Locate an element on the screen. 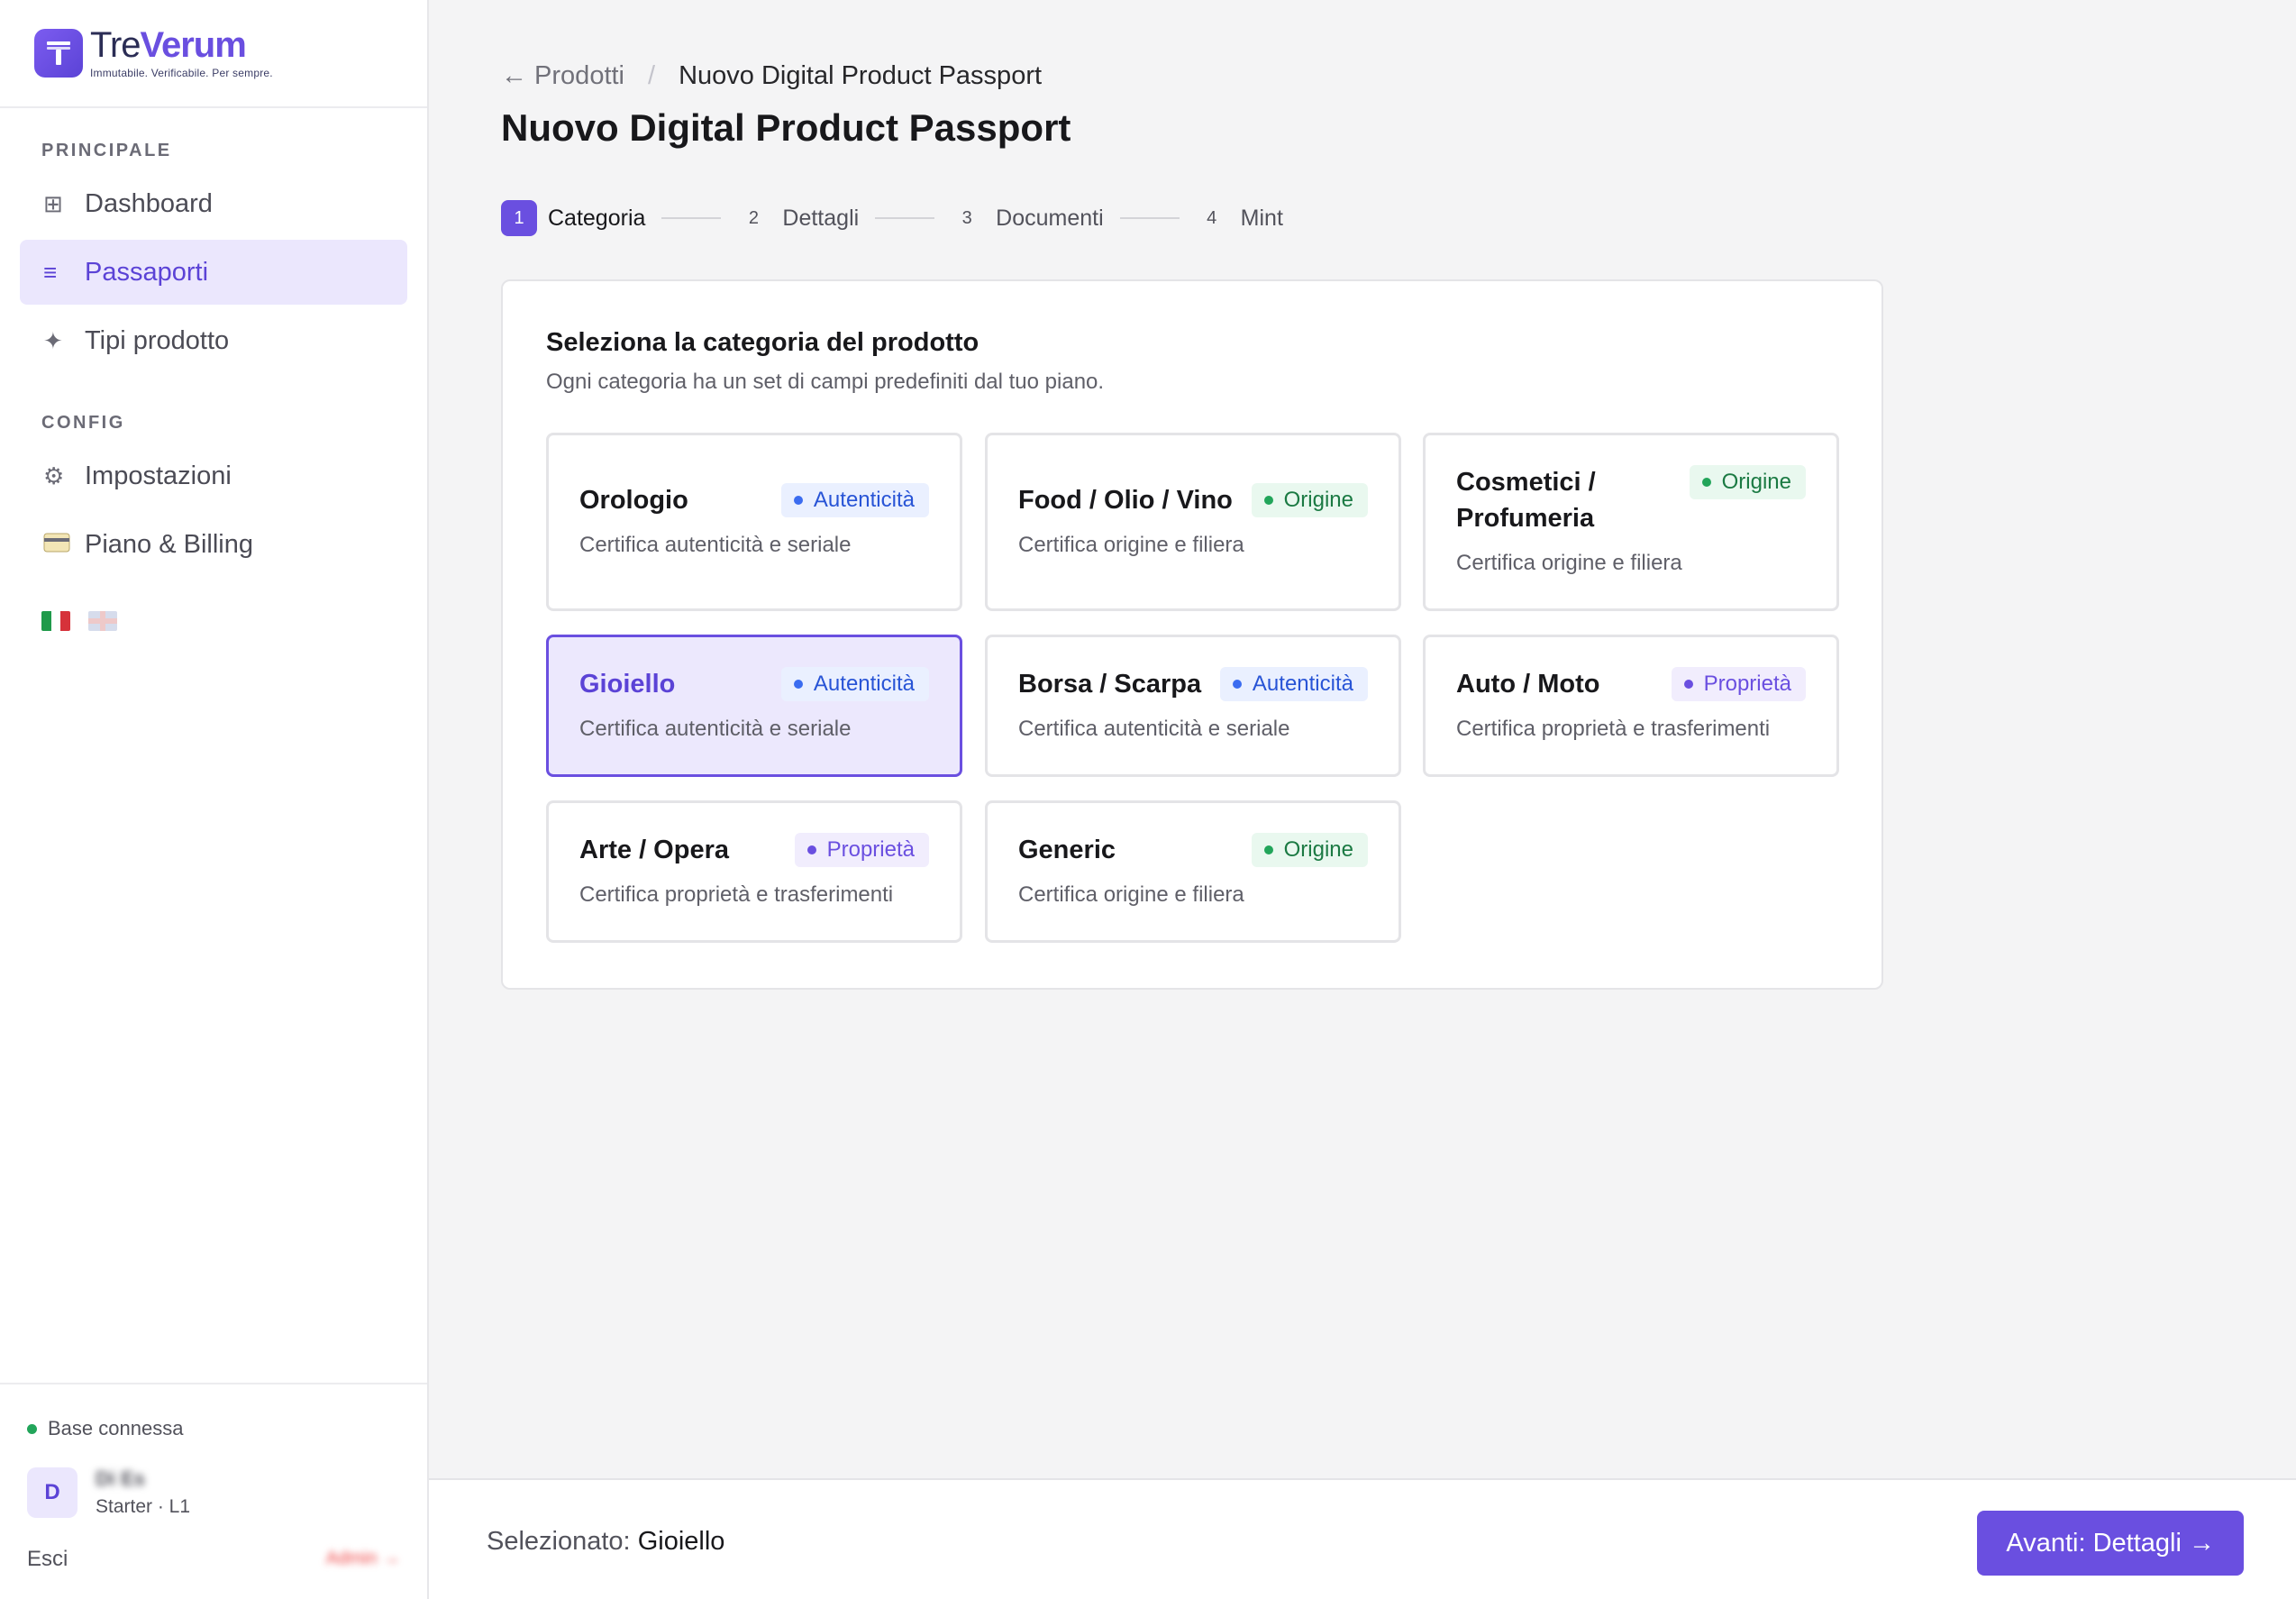  selection-summary: Selezionato: Gioiello is located at coordinates (605, 1542).